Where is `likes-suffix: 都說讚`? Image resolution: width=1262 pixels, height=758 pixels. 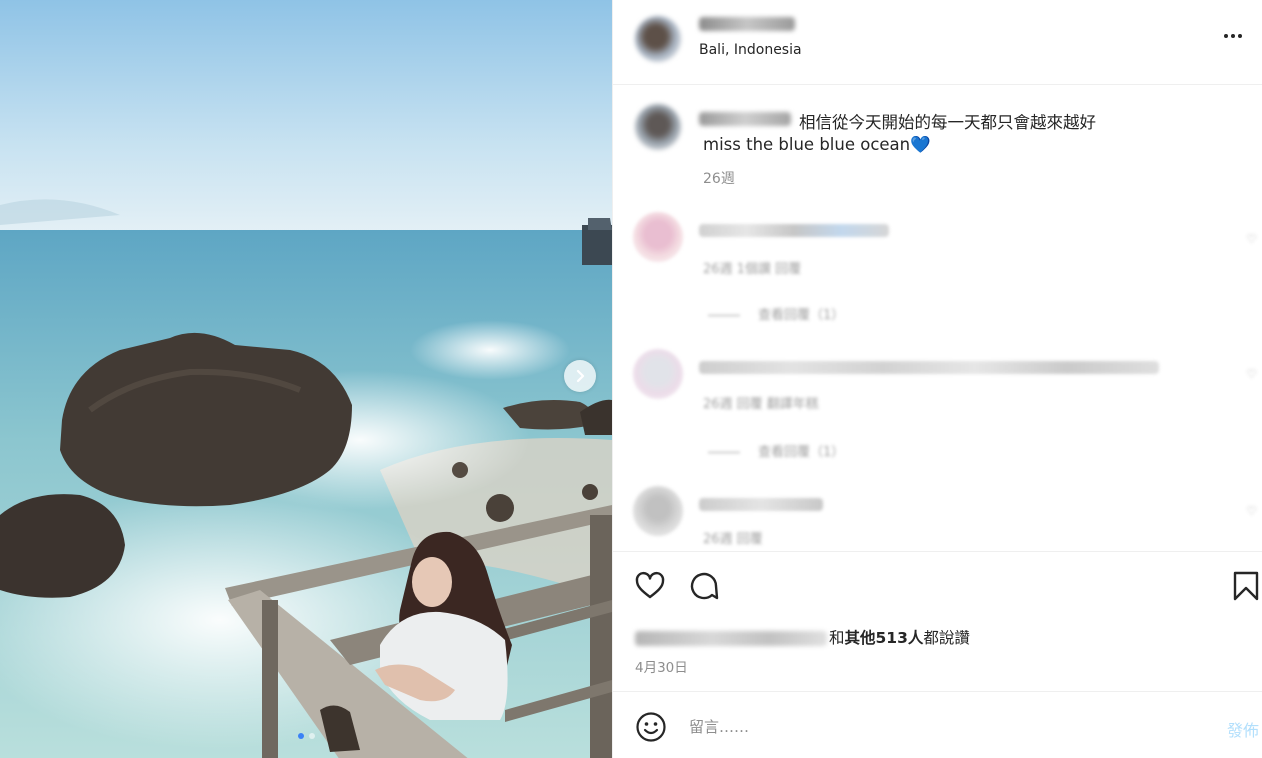
likes-suffix: 都說讚 is located at coordinates (946, 638).